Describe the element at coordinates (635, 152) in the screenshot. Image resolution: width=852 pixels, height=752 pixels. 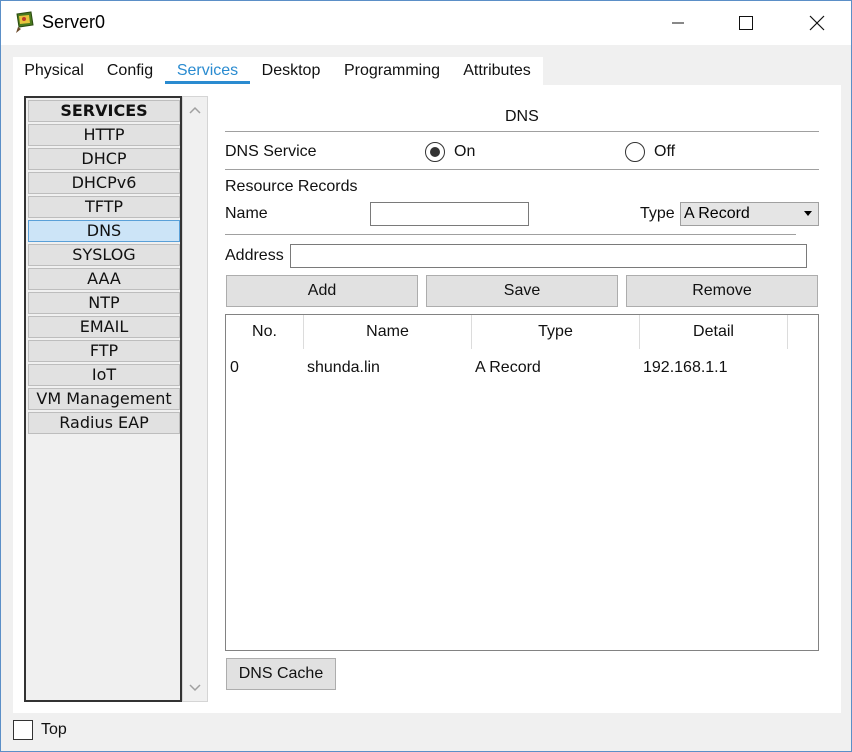
I see `dns-off-radio` at that location.